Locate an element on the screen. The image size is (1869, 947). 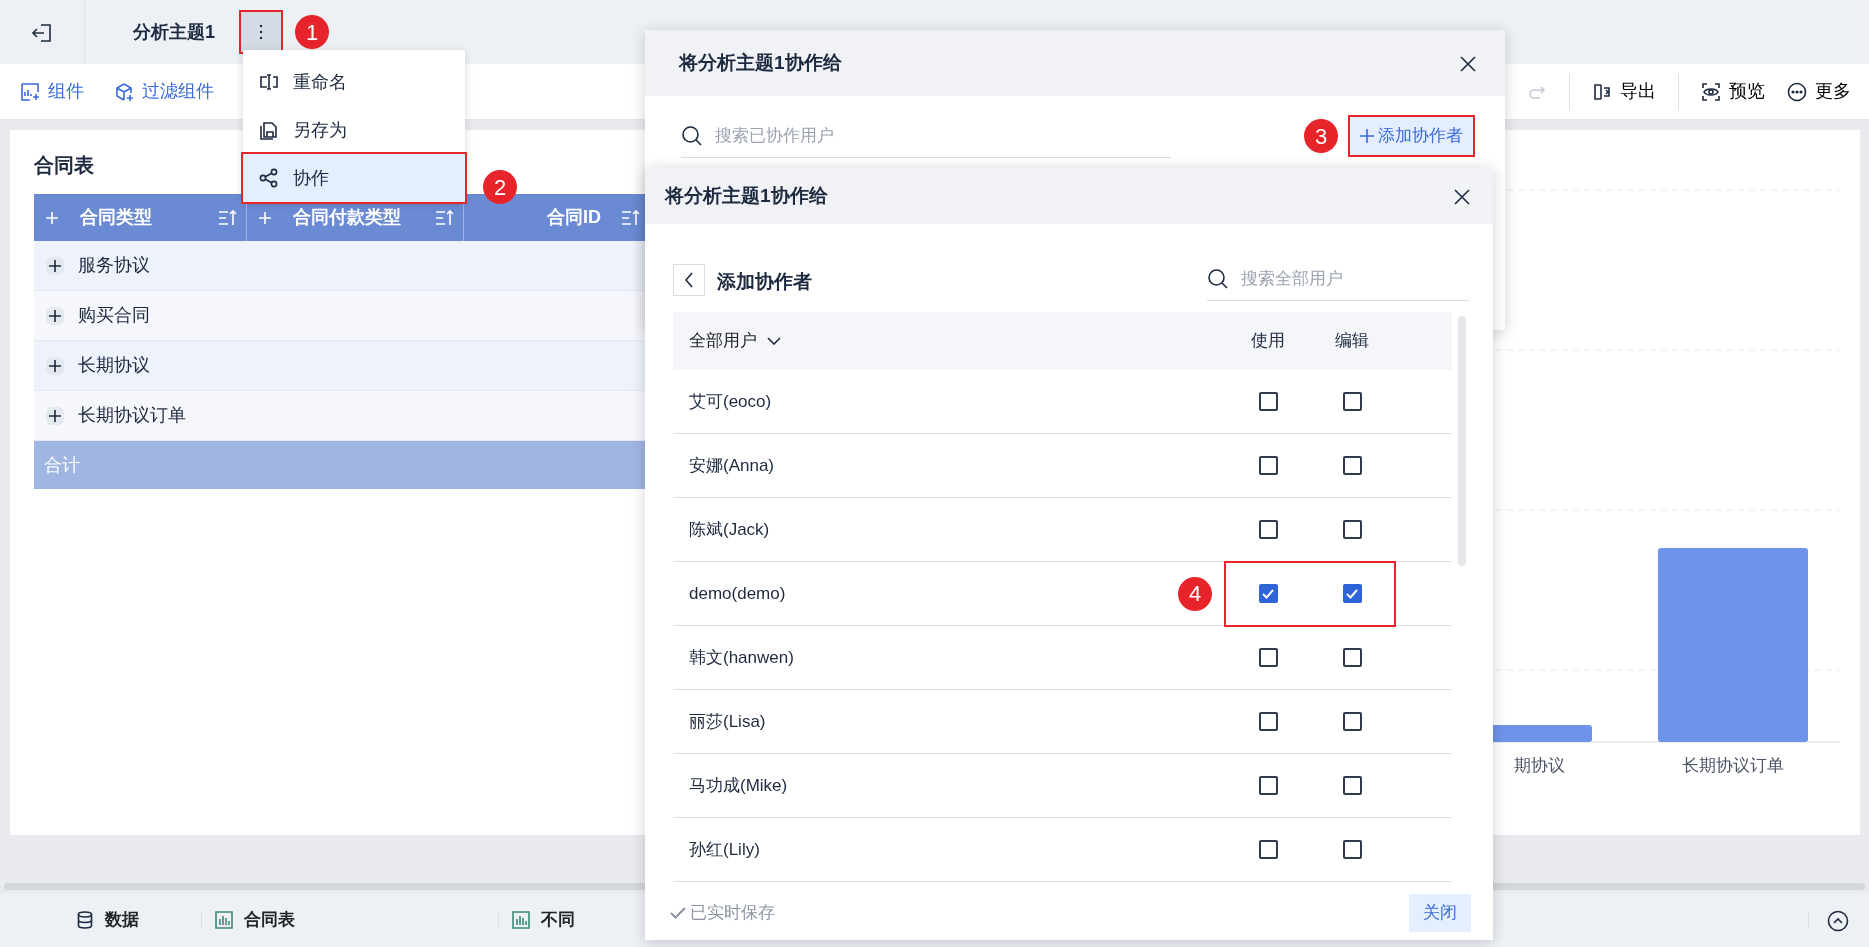
toolbar-button: 预览 is located at coordinates (1733, 91).